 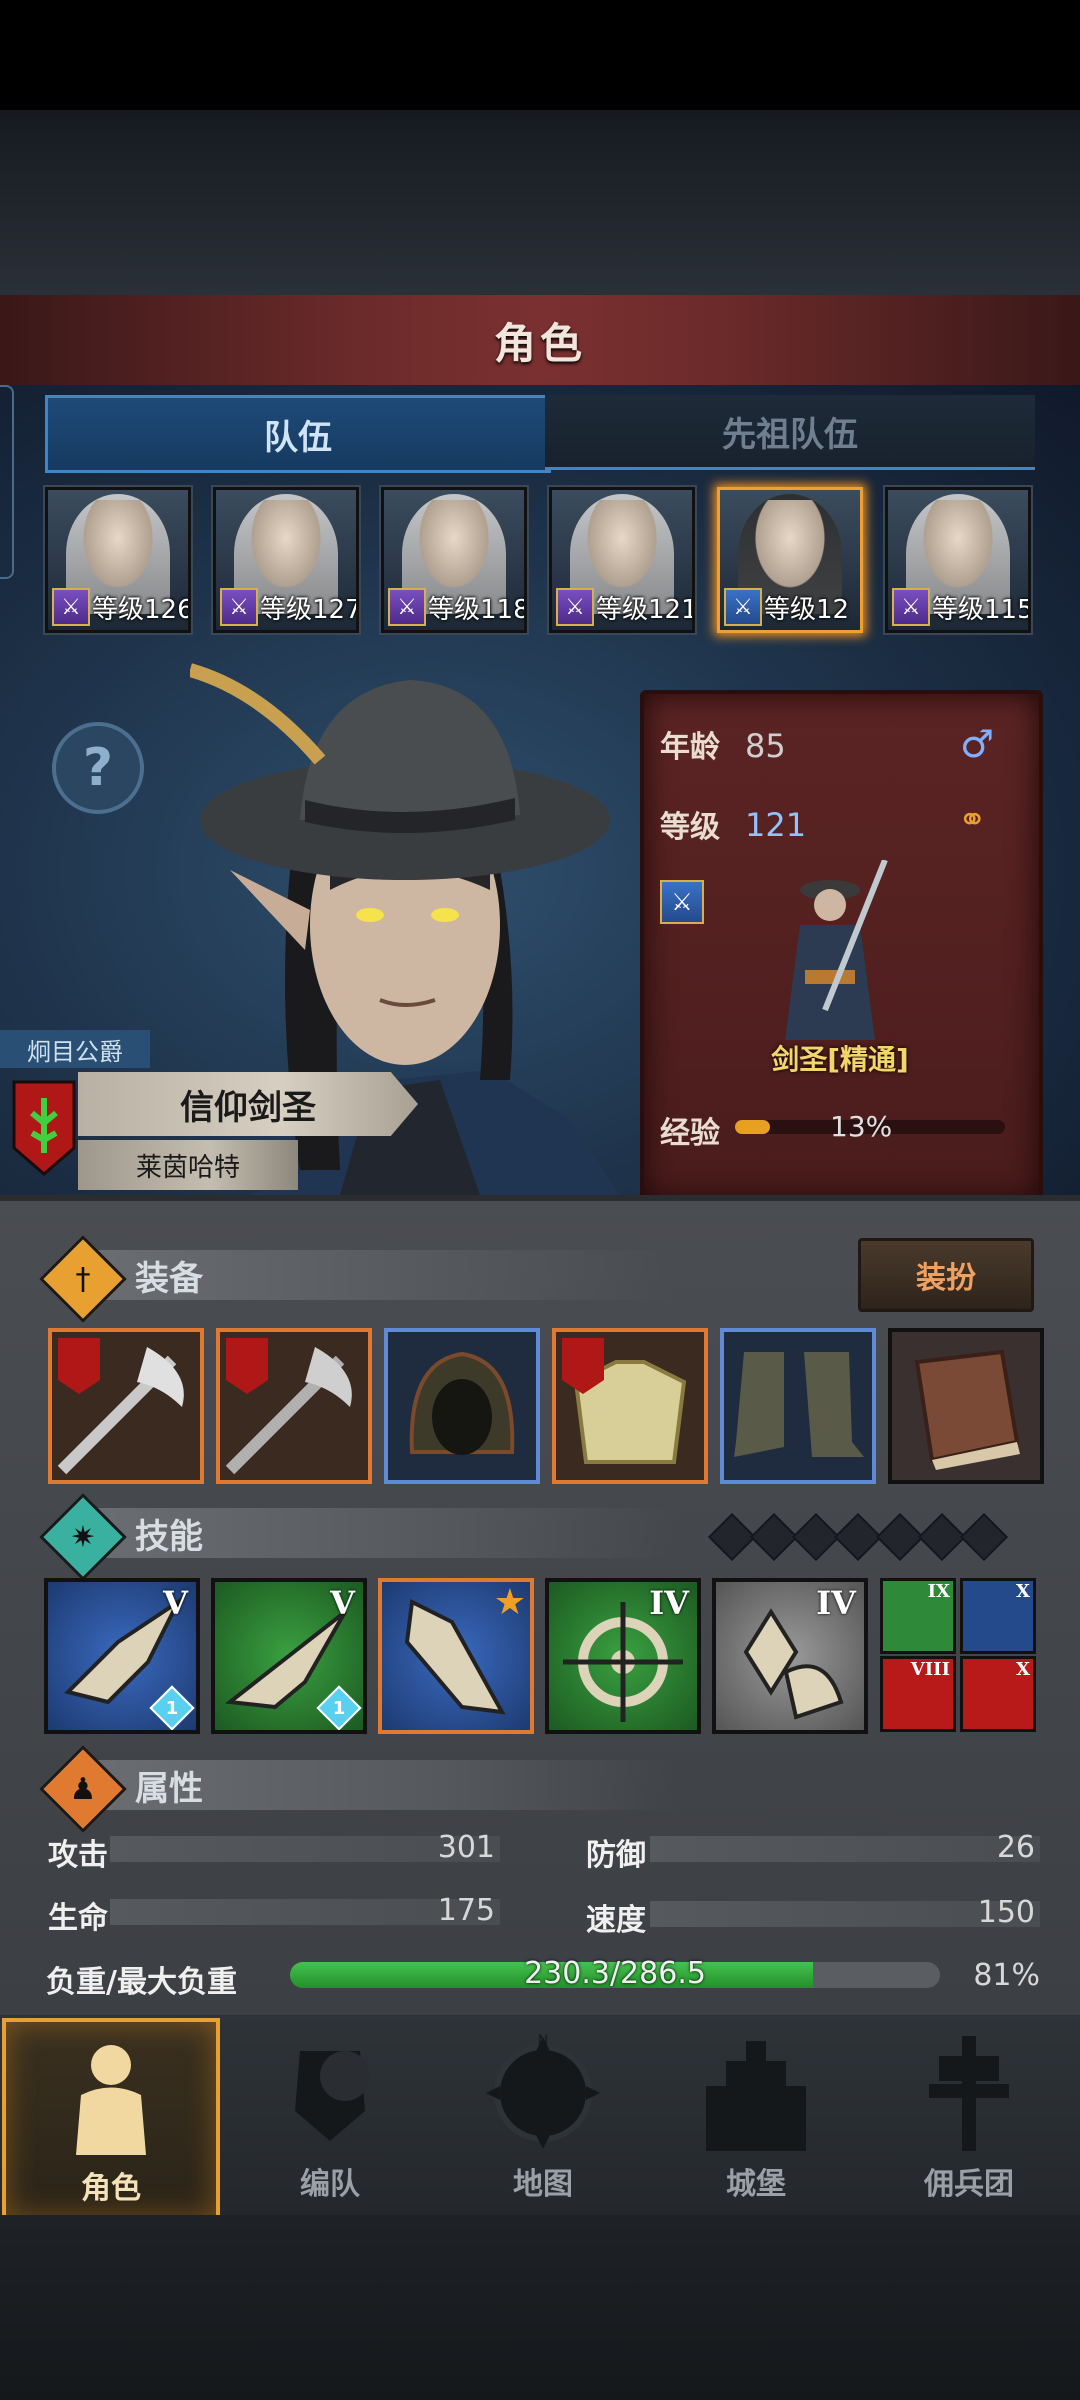 I want to click on character-title: 信仰剑圣, so click(x=248, y=1107).